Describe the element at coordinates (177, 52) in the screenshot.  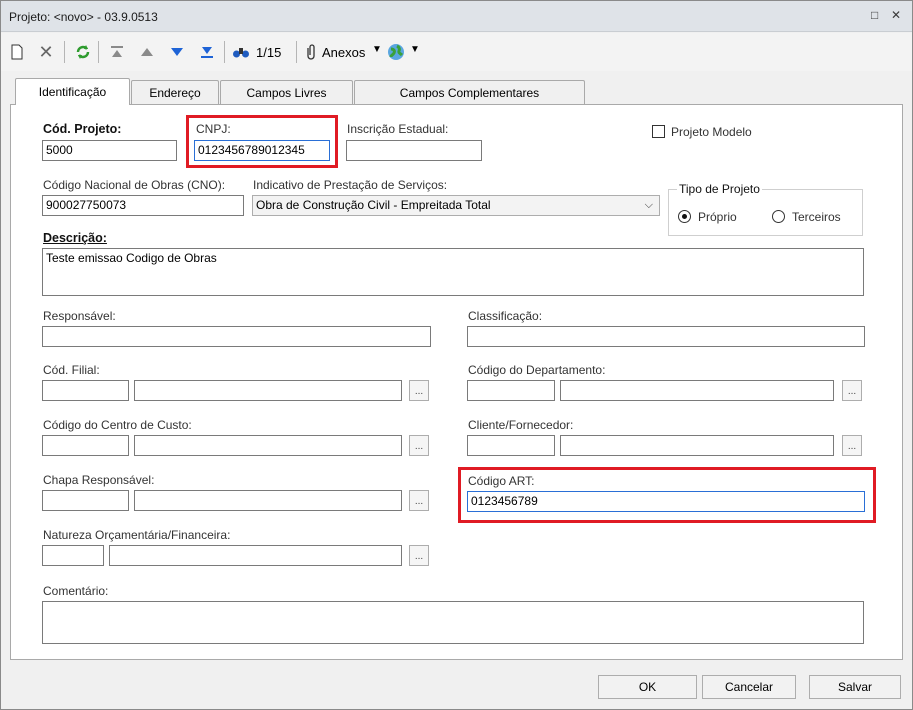
I see `next-record-icon` at that location.